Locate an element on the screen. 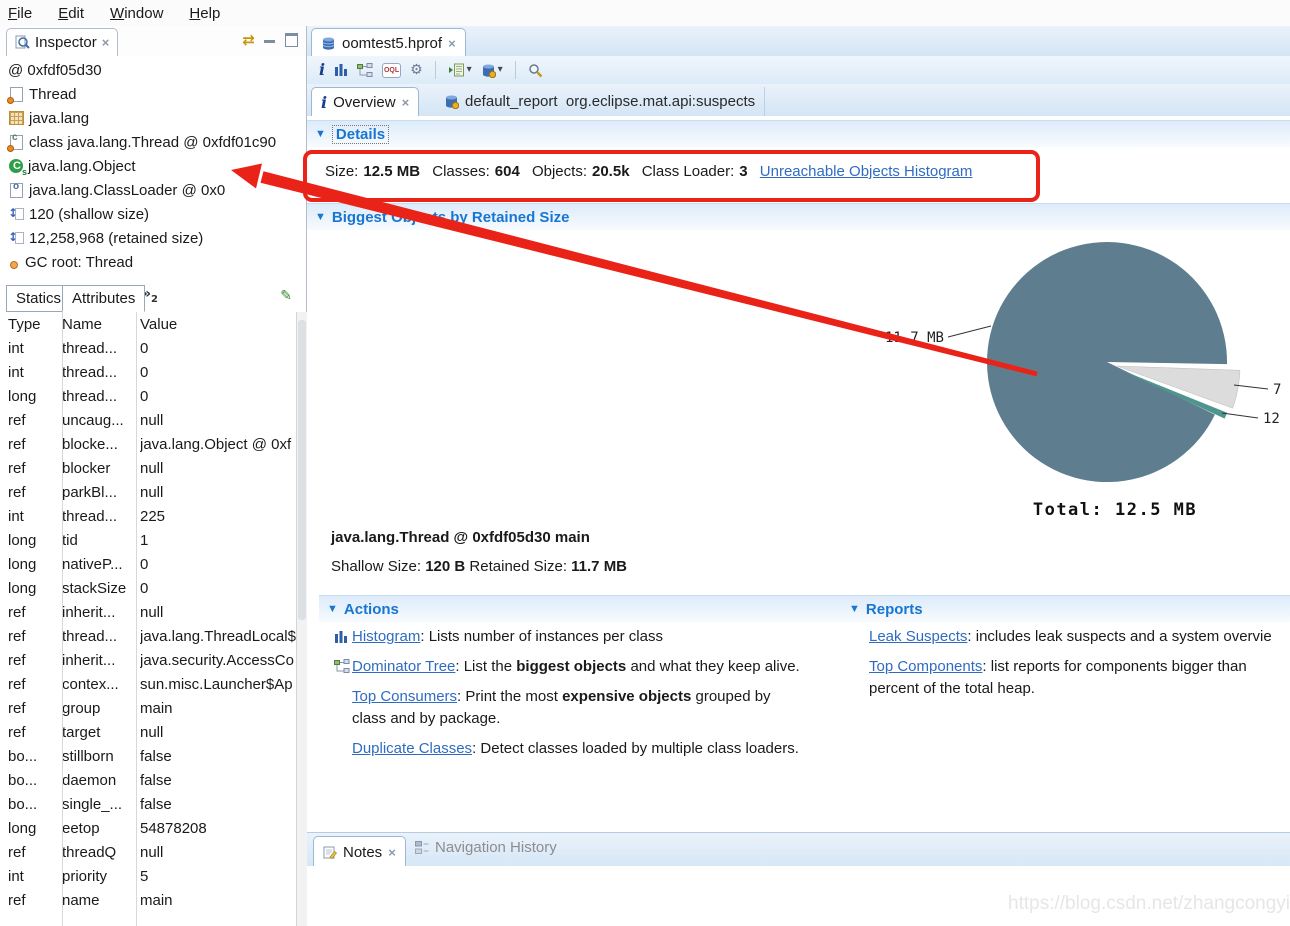  menu-item: Help is located at coordinates (204, 13).